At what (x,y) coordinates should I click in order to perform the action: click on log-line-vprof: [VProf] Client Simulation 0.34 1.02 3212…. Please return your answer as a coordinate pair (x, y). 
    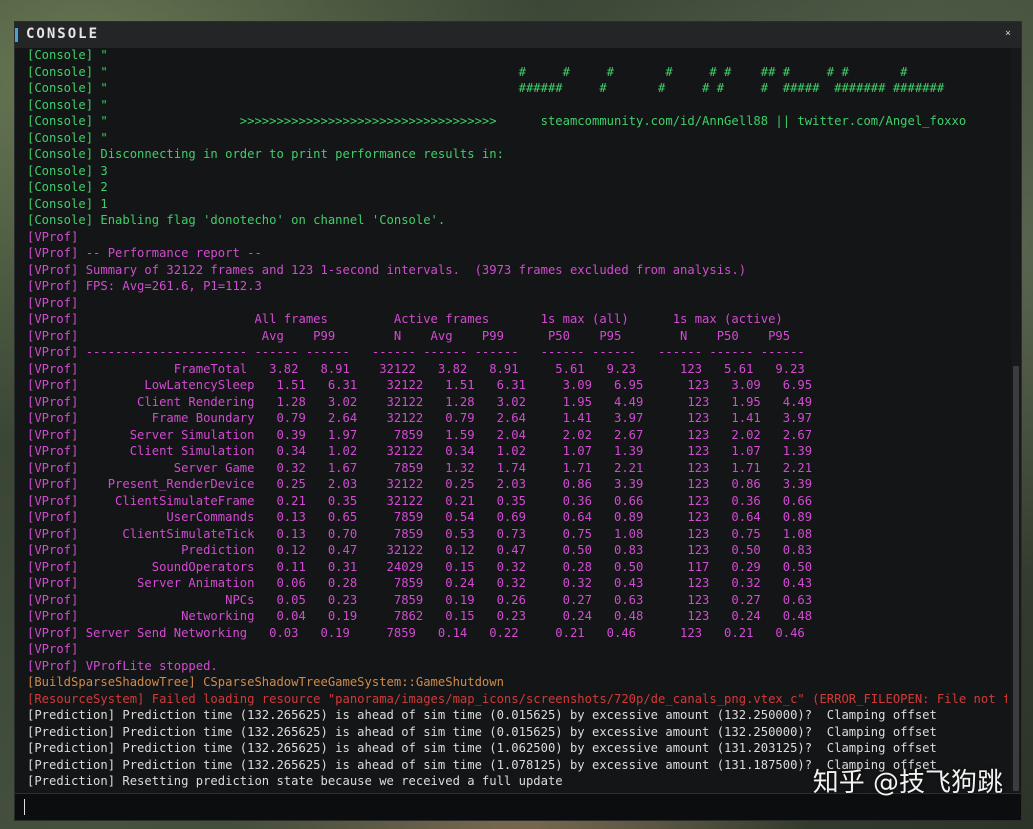
    Looking at the image, I should click on (420, 451).